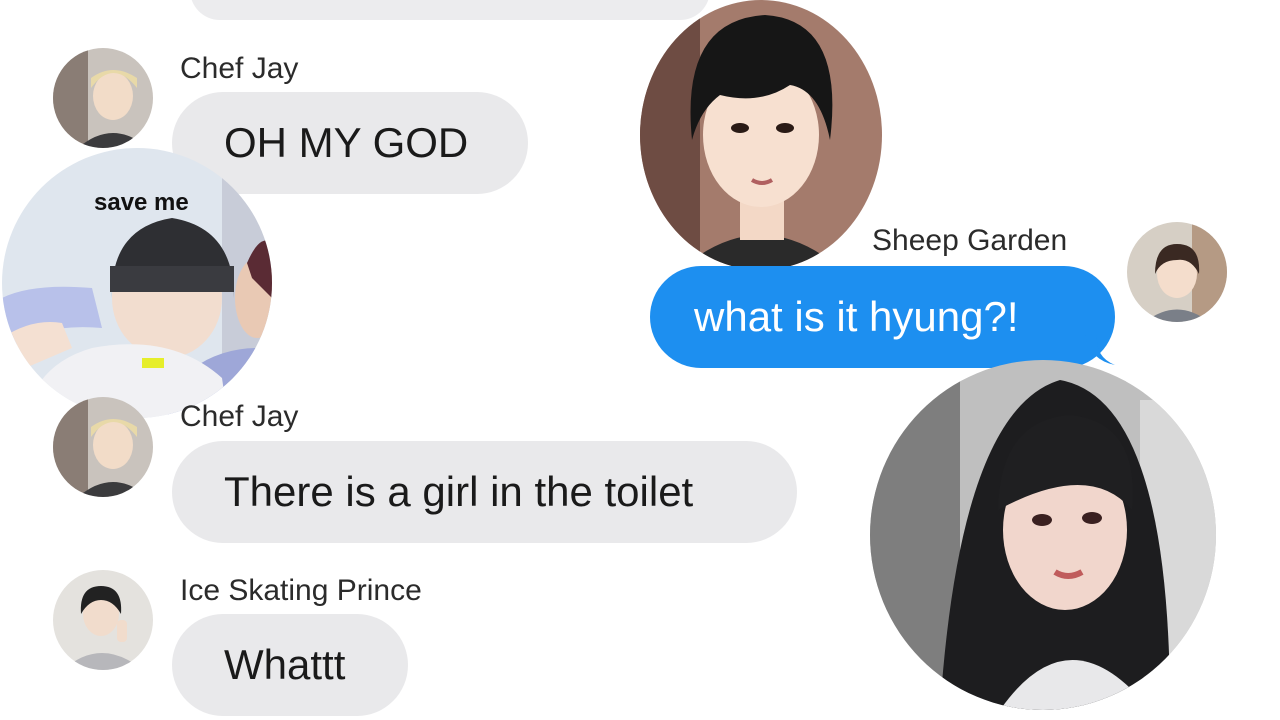 This screenshot has width=1280, height=720. I want to click on message-text: There is a girl in the toilet, so click(459, 491).